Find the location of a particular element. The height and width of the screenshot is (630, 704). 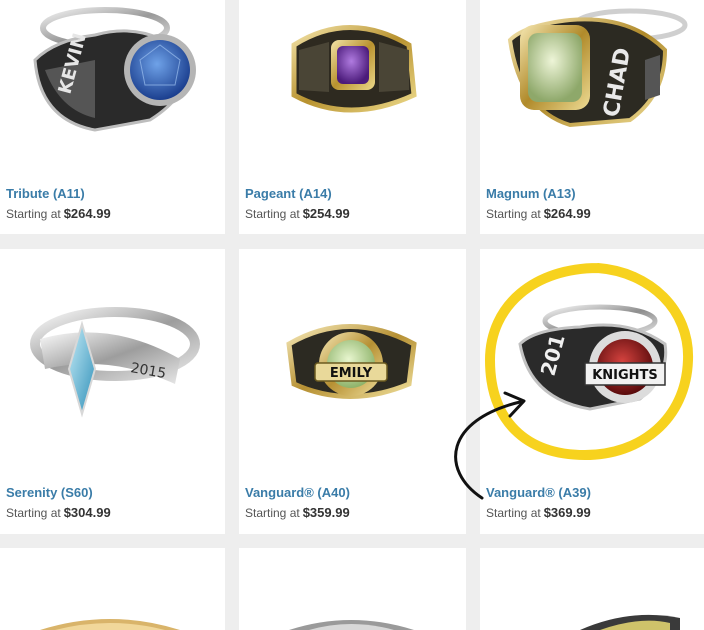

product-name: Tribute (A11) is located at coordinates (45, 193).